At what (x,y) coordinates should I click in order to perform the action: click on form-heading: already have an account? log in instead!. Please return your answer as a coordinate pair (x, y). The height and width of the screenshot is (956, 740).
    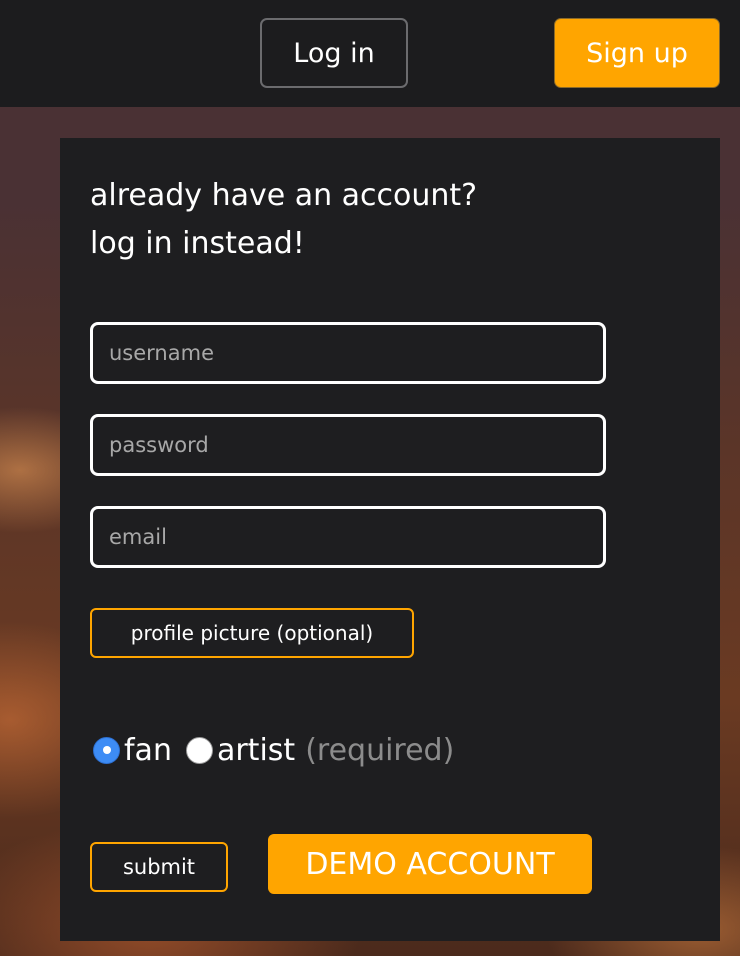
    Looking at the image, I should click on (283, 220).